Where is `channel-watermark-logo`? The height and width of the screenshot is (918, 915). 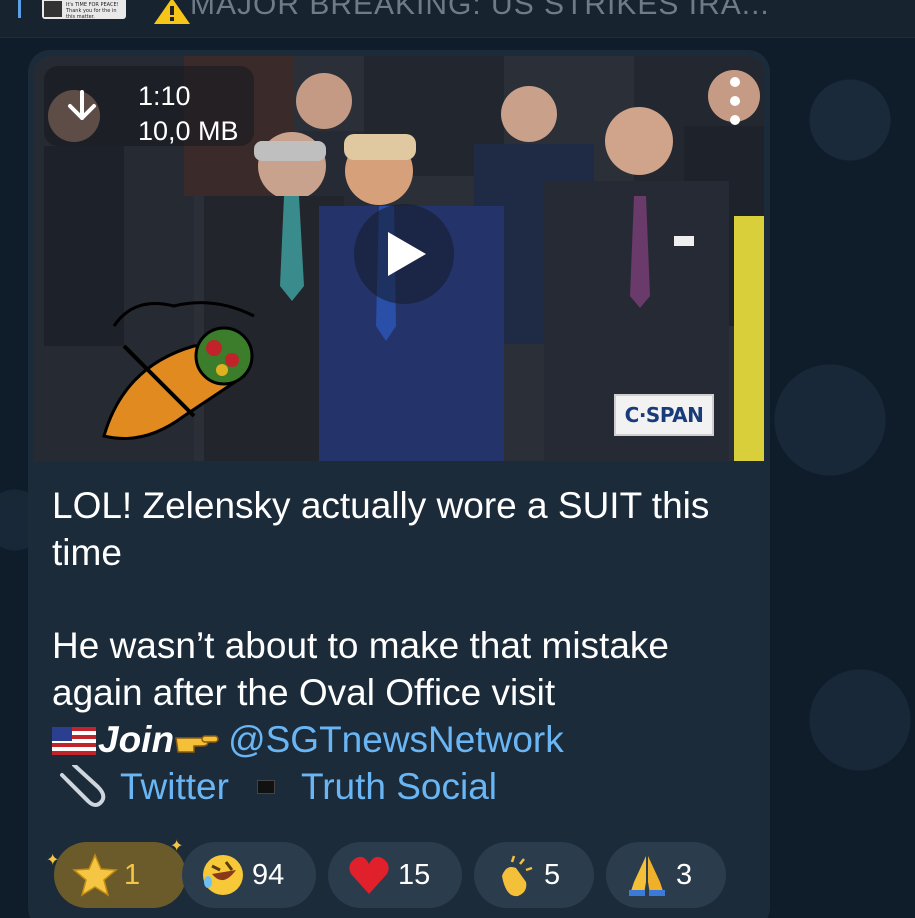 channel-watermark-logo is located at coordinates (178, 370).